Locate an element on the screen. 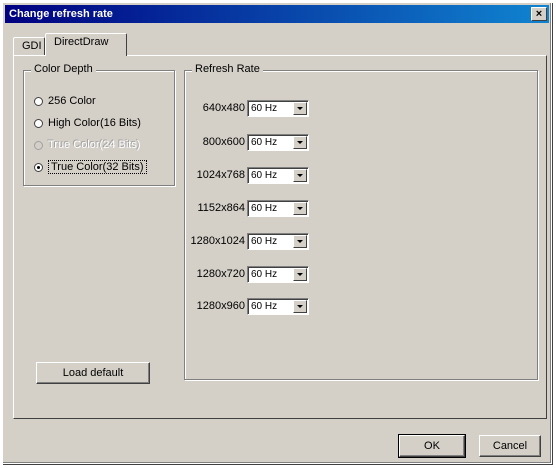 This screenshot has height=468, width=556. resolution-label: 640x480 is located at coordinates (223, 108).